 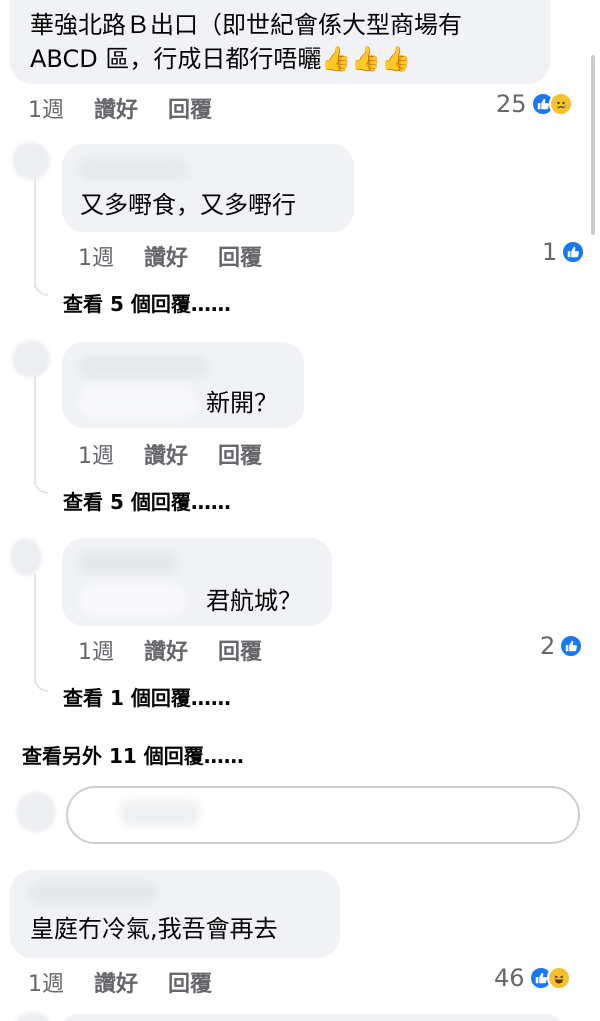 I want to click on reply-input-placeholder, so click(x=160, y=813).